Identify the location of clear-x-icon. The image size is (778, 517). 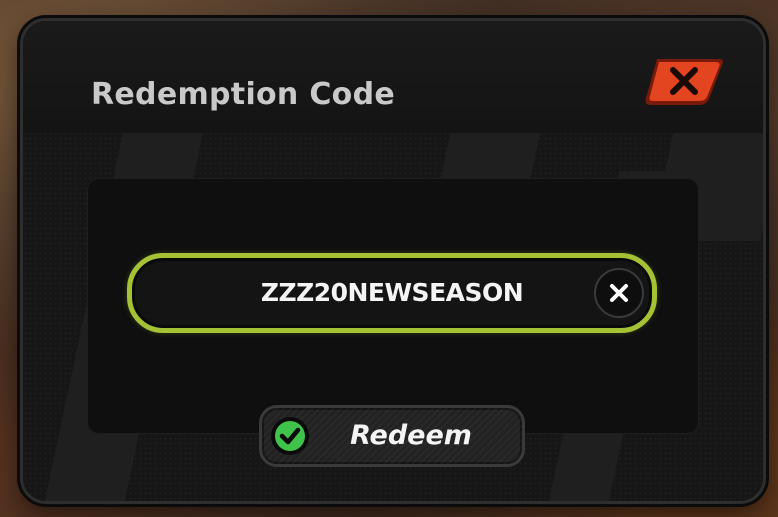
(619, 293).